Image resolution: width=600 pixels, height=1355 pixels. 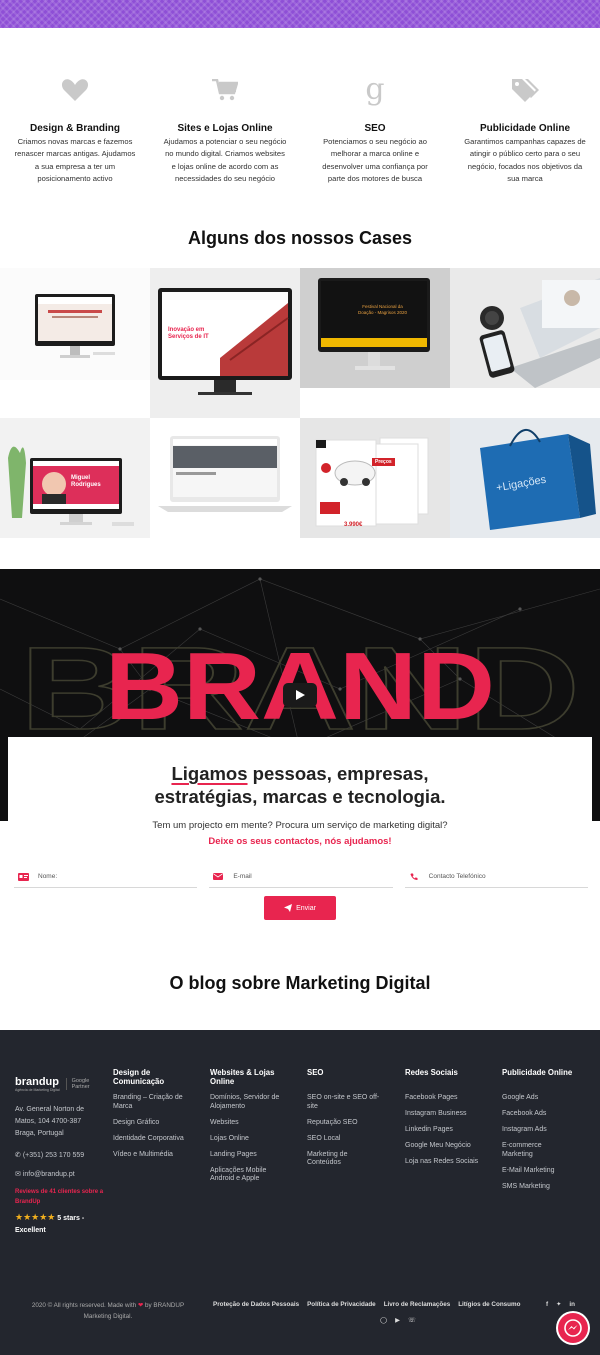 What do you see at coordinates (60, 1175) in the screenshot?
I see `email-link: ✉ info@brandup.pt` at bounding box center [60, 1175].